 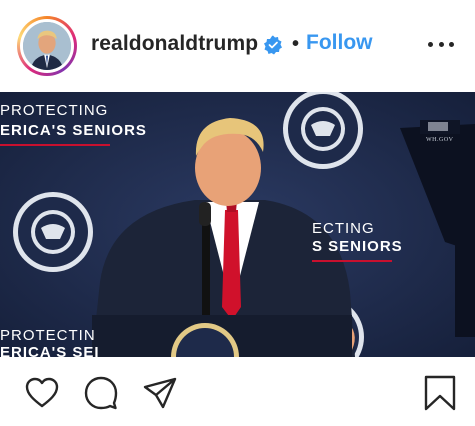 What do you see at coordinates (273, 45) in the screenshot?
I see `verified-badge-icon` at bounding box center [273, 45].